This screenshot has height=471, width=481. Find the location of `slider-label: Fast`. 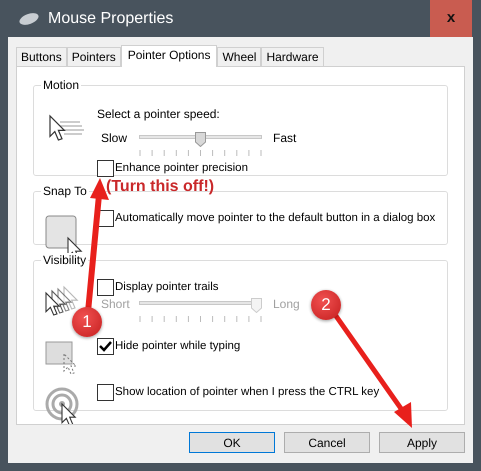

slider-label: Fast is located at coordinates (284, 138).